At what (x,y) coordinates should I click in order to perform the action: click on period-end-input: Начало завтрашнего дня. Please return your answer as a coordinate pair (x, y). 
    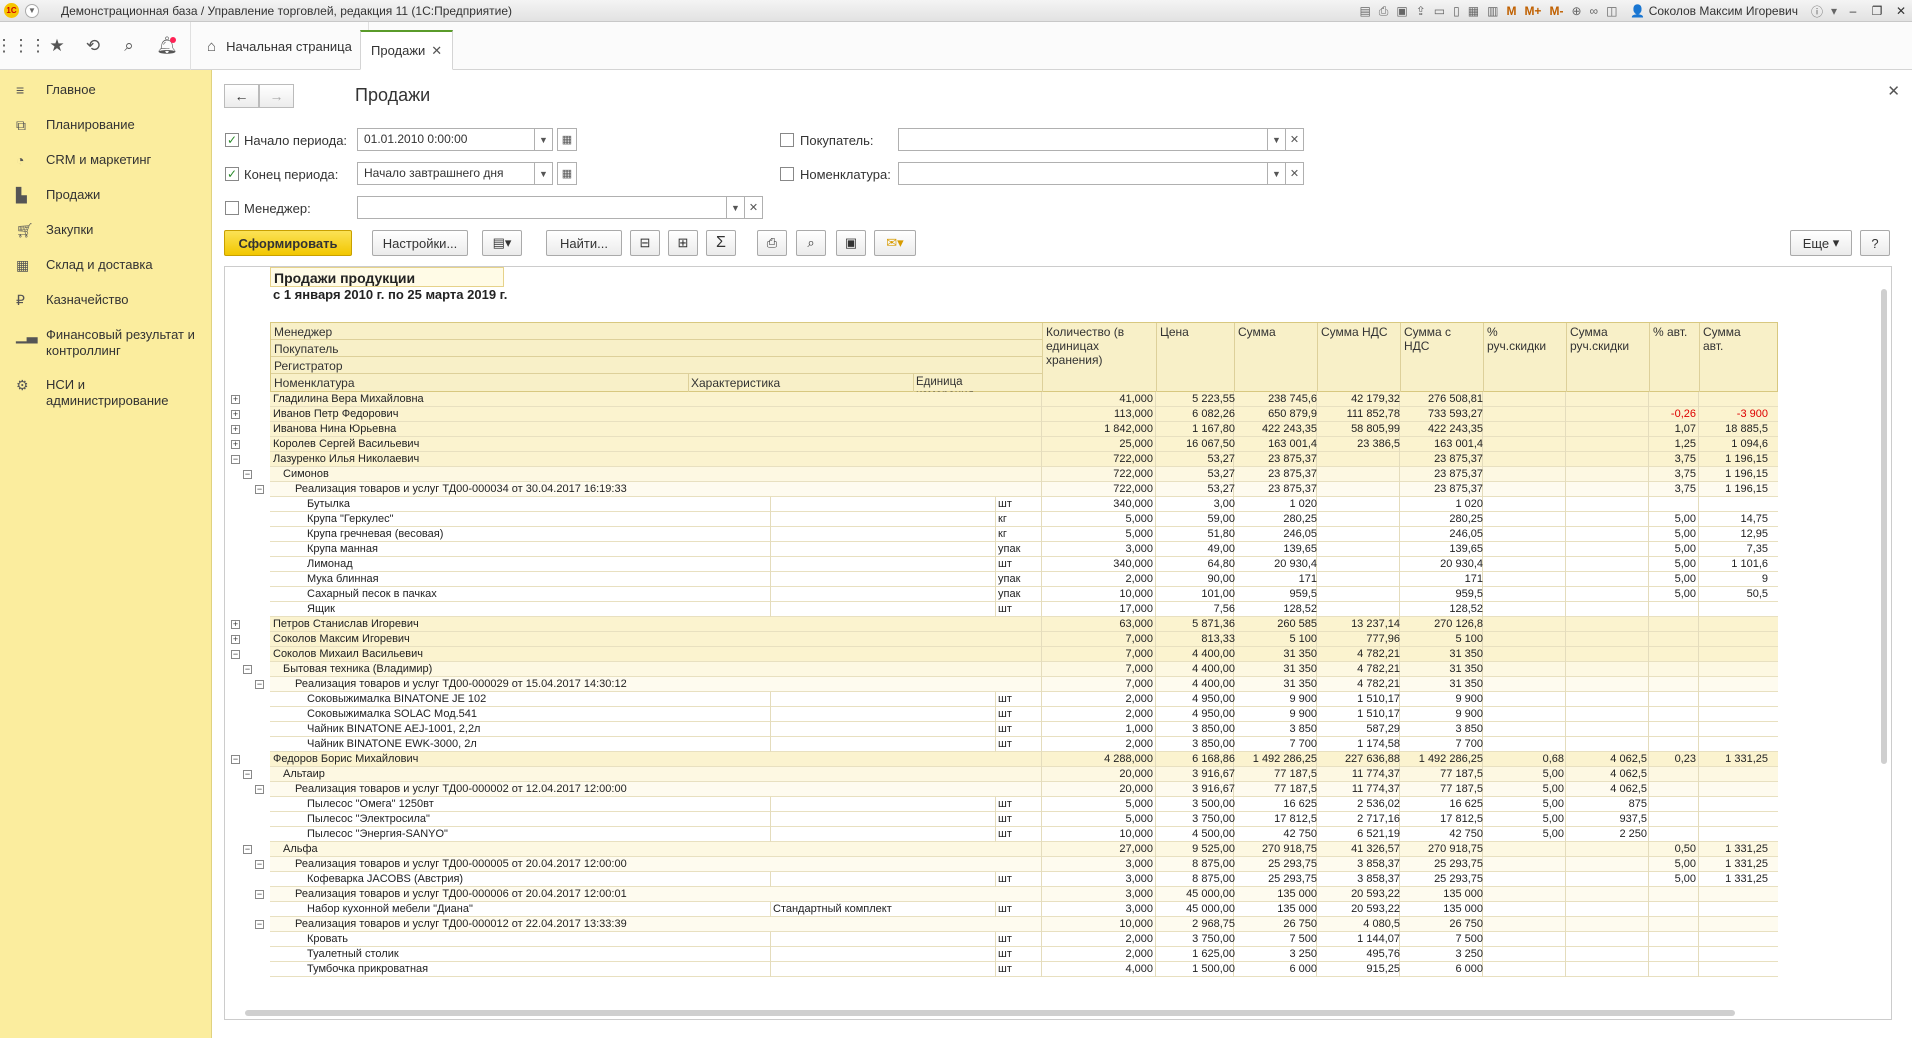
    Looking at the image, I should click on (446, 173).